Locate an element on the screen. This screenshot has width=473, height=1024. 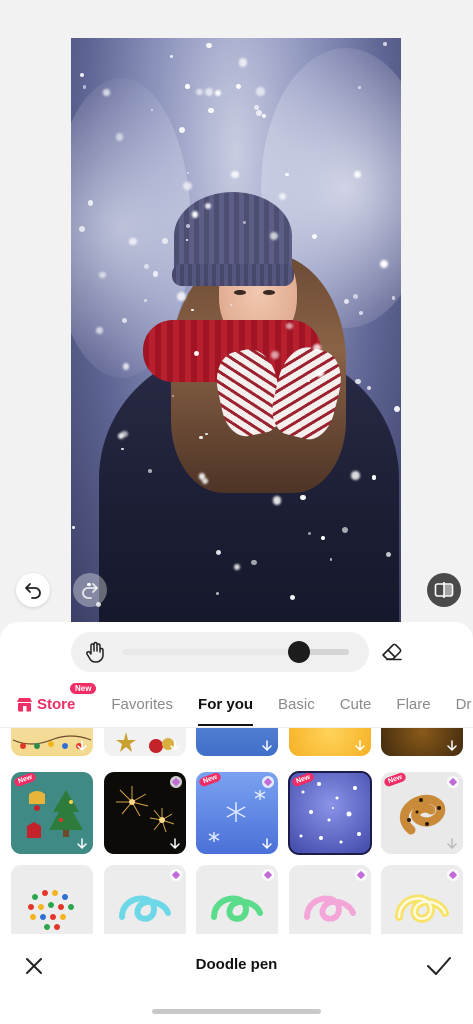
sticker-tile-confetti is located at coordinates (52, 899).